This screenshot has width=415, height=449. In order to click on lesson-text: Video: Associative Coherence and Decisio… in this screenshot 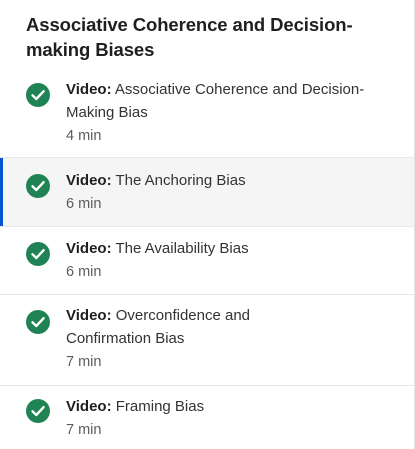, I will do `click(240, 113)`.